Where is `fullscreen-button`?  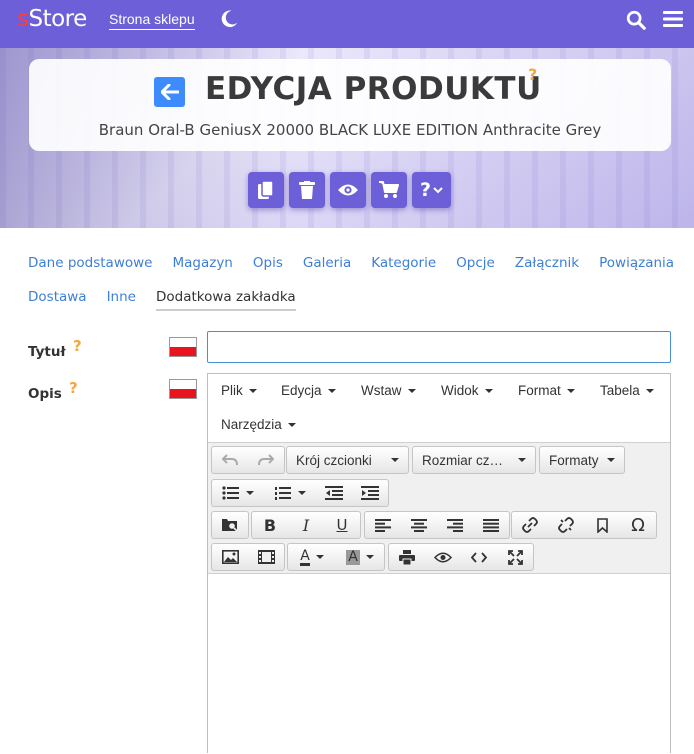
fullscreen-button is located at coordinates (515, 557).